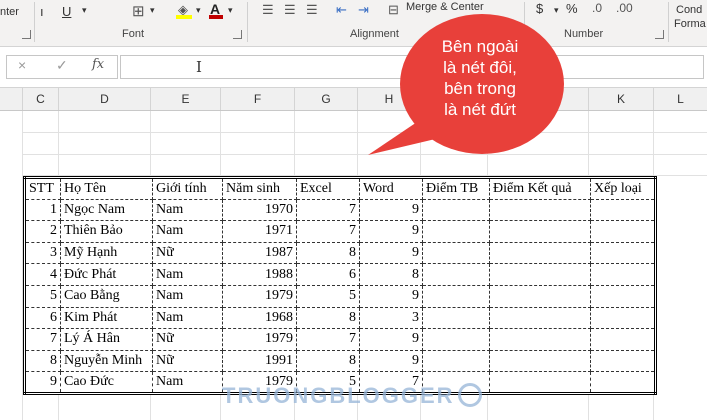  Describe the element at coordinates (259, 210) in the screenshot. I see `birth-year-cell: 1970` at that location.